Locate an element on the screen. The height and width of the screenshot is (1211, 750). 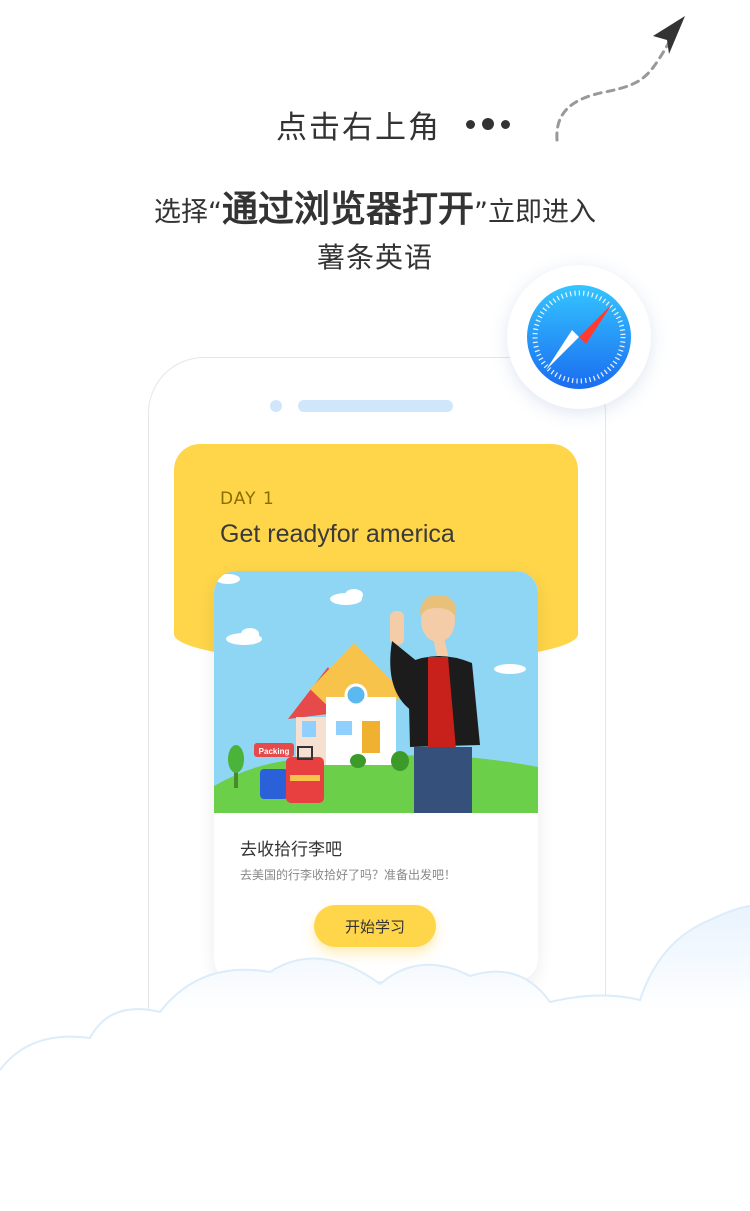
phone-camera is located at coordinates (276, 406).